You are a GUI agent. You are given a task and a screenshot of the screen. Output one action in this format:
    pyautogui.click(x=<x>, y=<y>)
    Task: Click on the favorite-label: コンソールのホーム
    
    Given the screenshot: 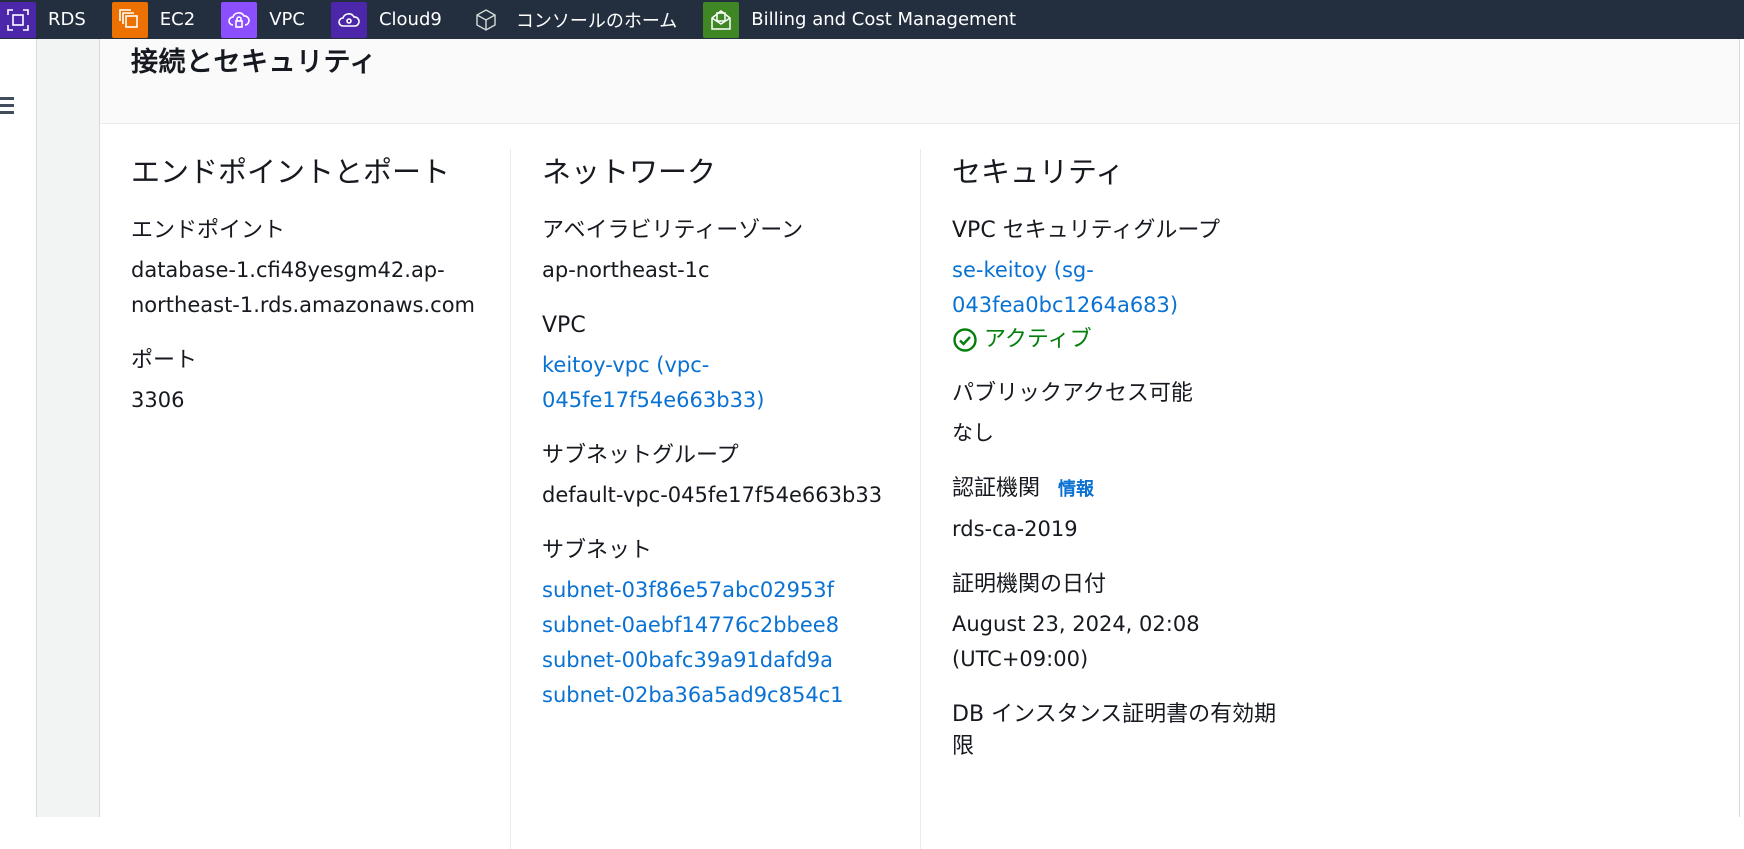 What is the action you would take?
    pyautogui.click(x=596, y=21)
    